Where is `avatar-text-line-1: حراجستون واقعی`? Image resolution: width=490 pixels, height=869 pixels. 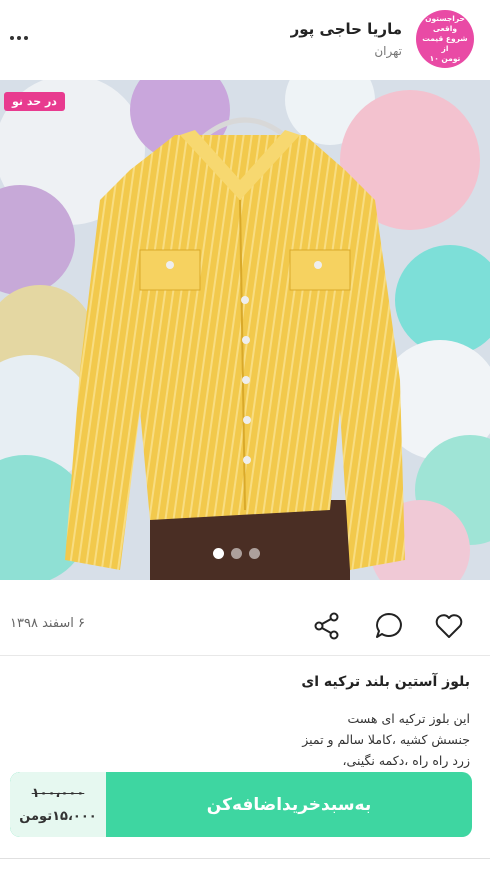
avatar-text-line-1: حراجستون واقعی is located at coordinates (445, 23).